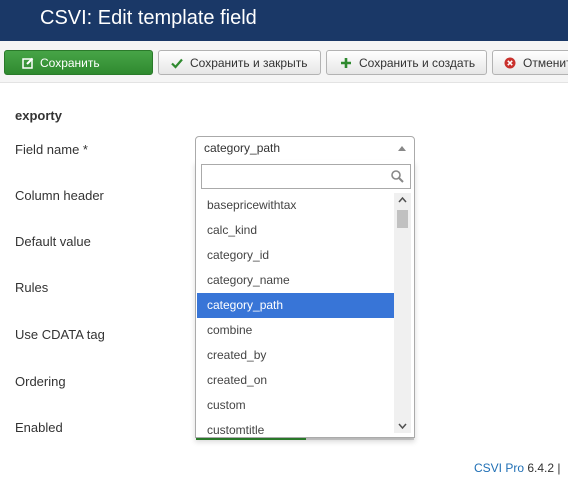  Describe the element at coordinates (545, 62) in the screenshot. I see `cancel-label: Отменит` at that location.